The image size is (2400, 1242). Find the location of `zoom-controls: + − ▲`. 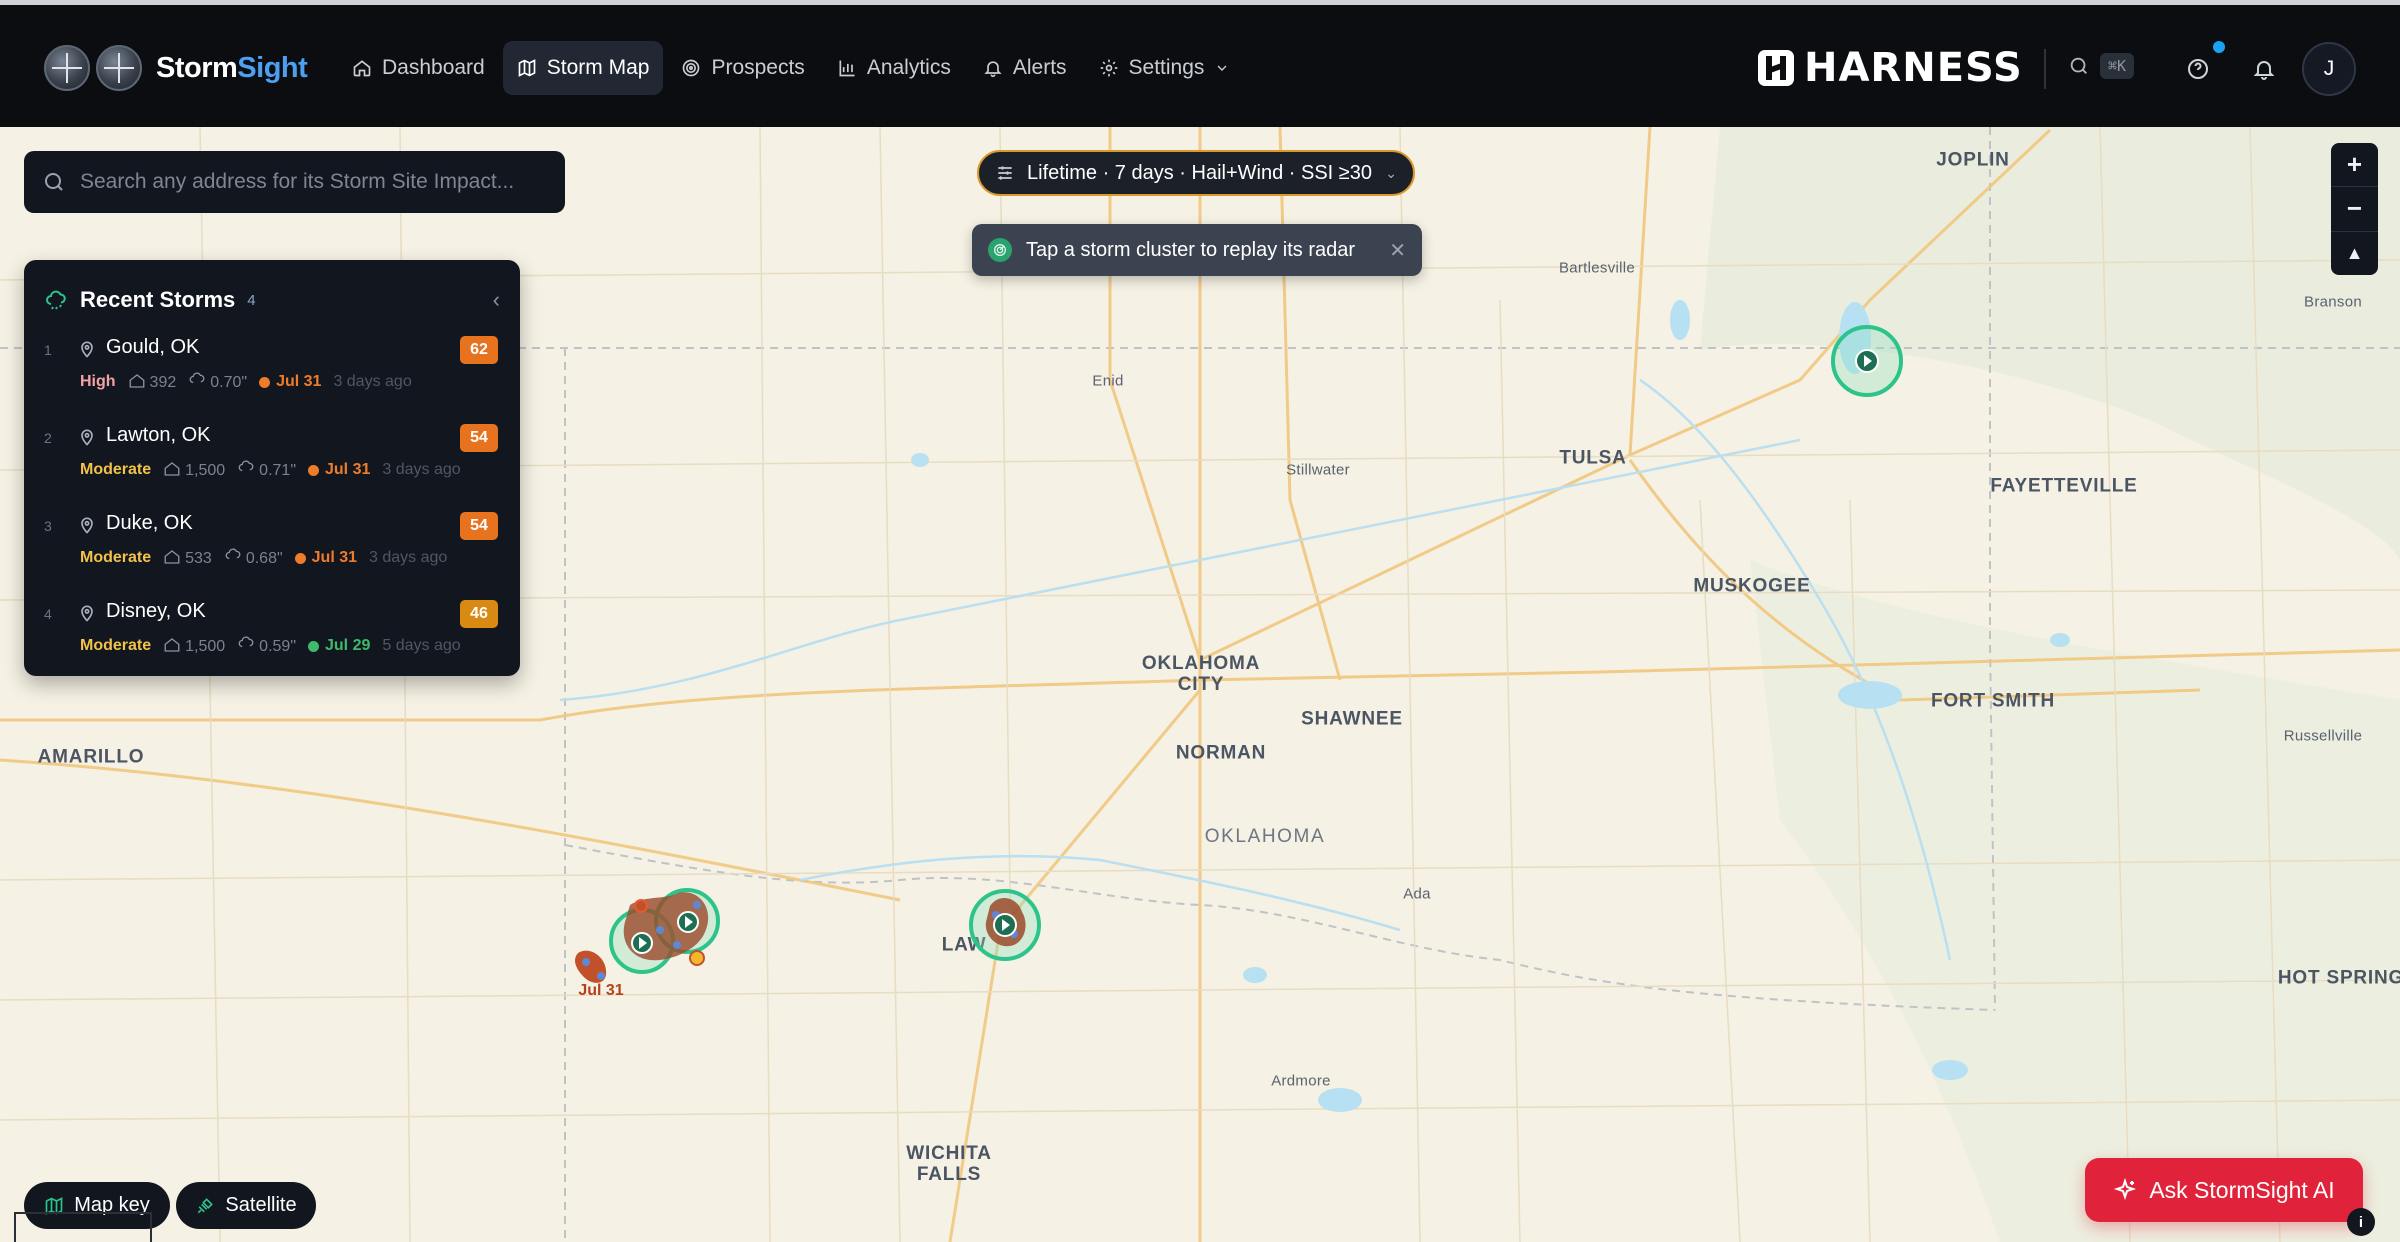

zoom-controls: + − ▲ is located at coordinates (2354, 209).